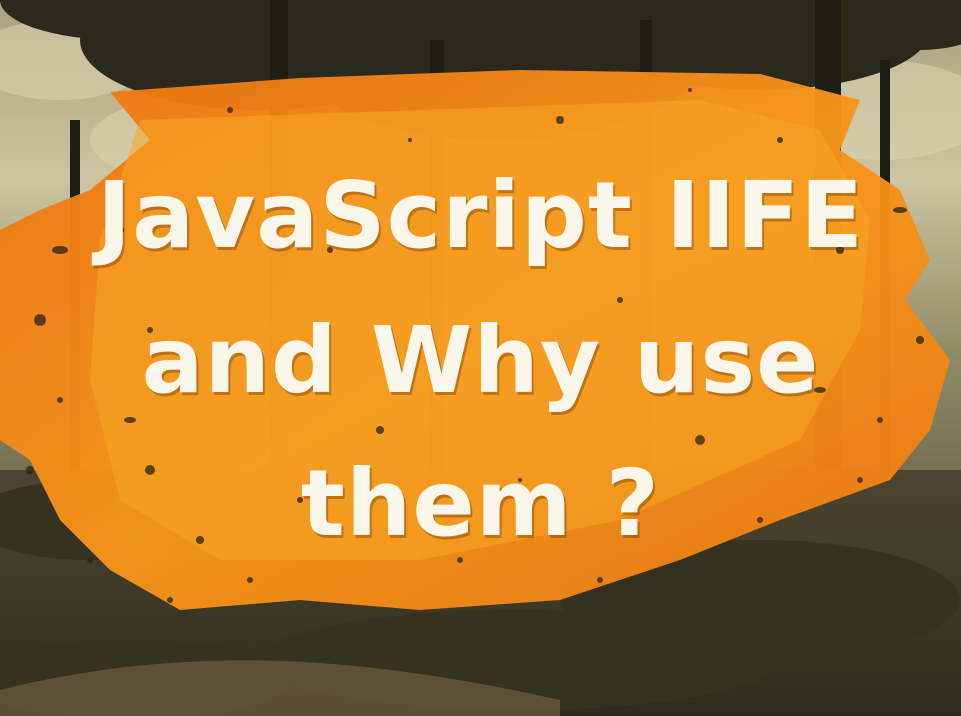 This screenshot has height=716, width=961. I want to click on headline-line-2: and Why use, so click(480, 360).